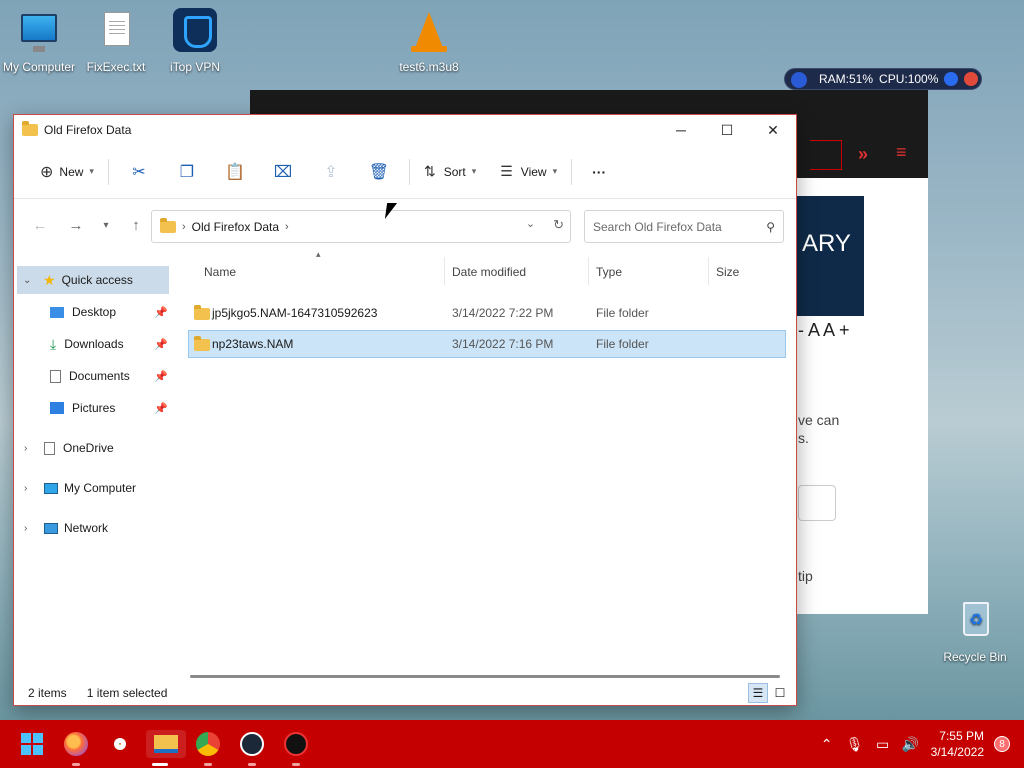 This screenshot has height=768, width=1024. What do you see at coordinates (528, 172) in the screenshot?
I see `view-button: ☰ View ▾` at bounding box center [528, 172].